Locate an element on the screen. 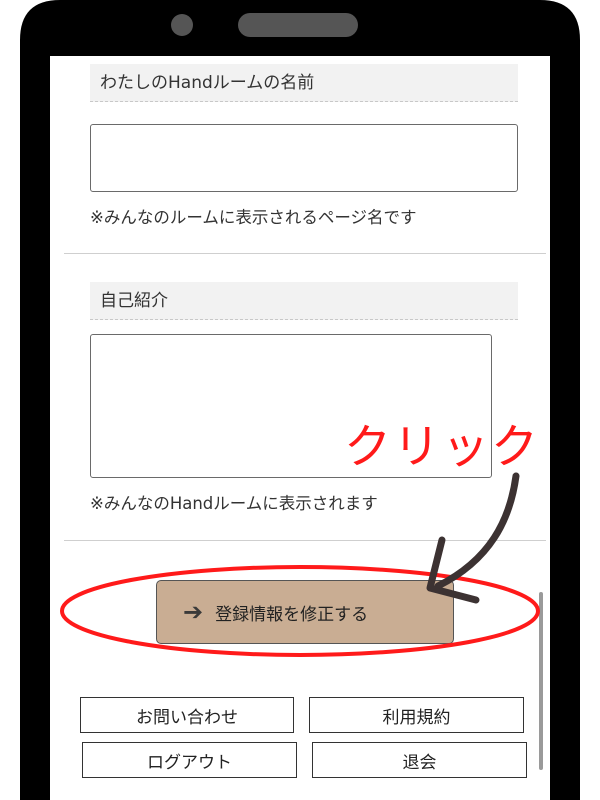  room-name-note: ※みんなのルームに表示されるページ名です is located at coordinates (253, 217).